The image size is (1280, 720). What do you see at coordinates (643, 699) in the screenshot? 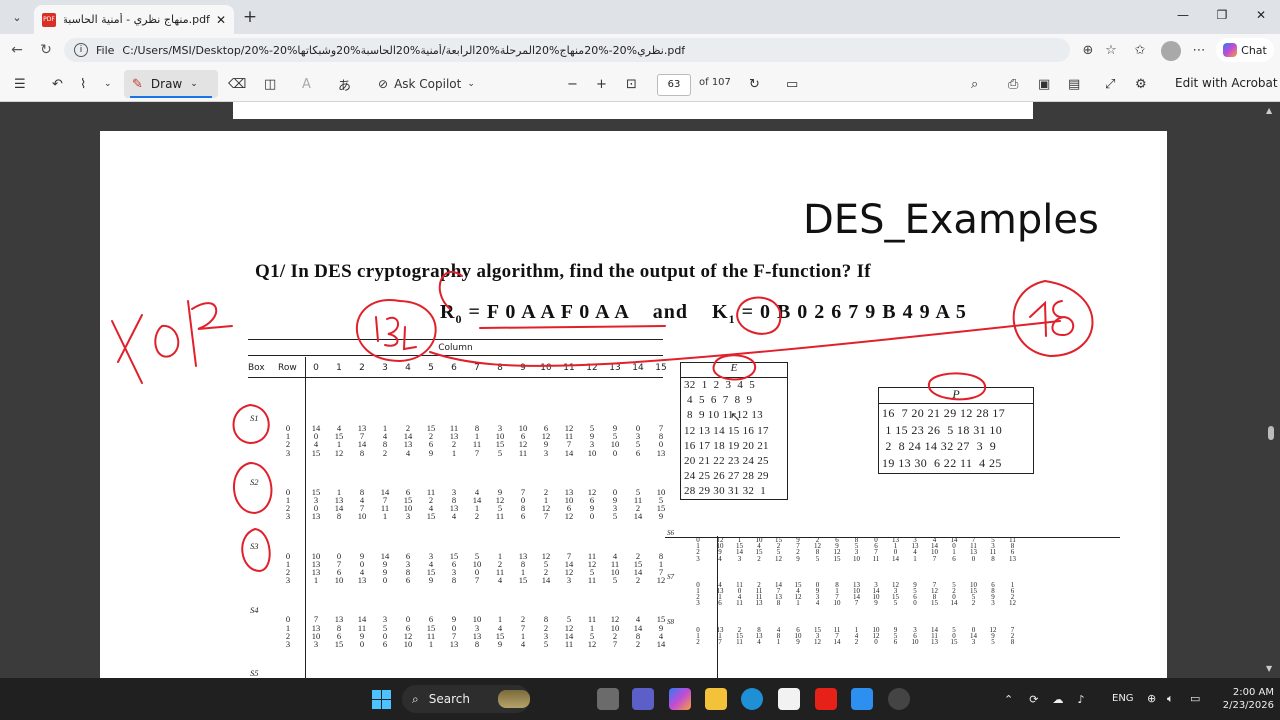
I see `teams-icon` at bounding box center [643, 699].